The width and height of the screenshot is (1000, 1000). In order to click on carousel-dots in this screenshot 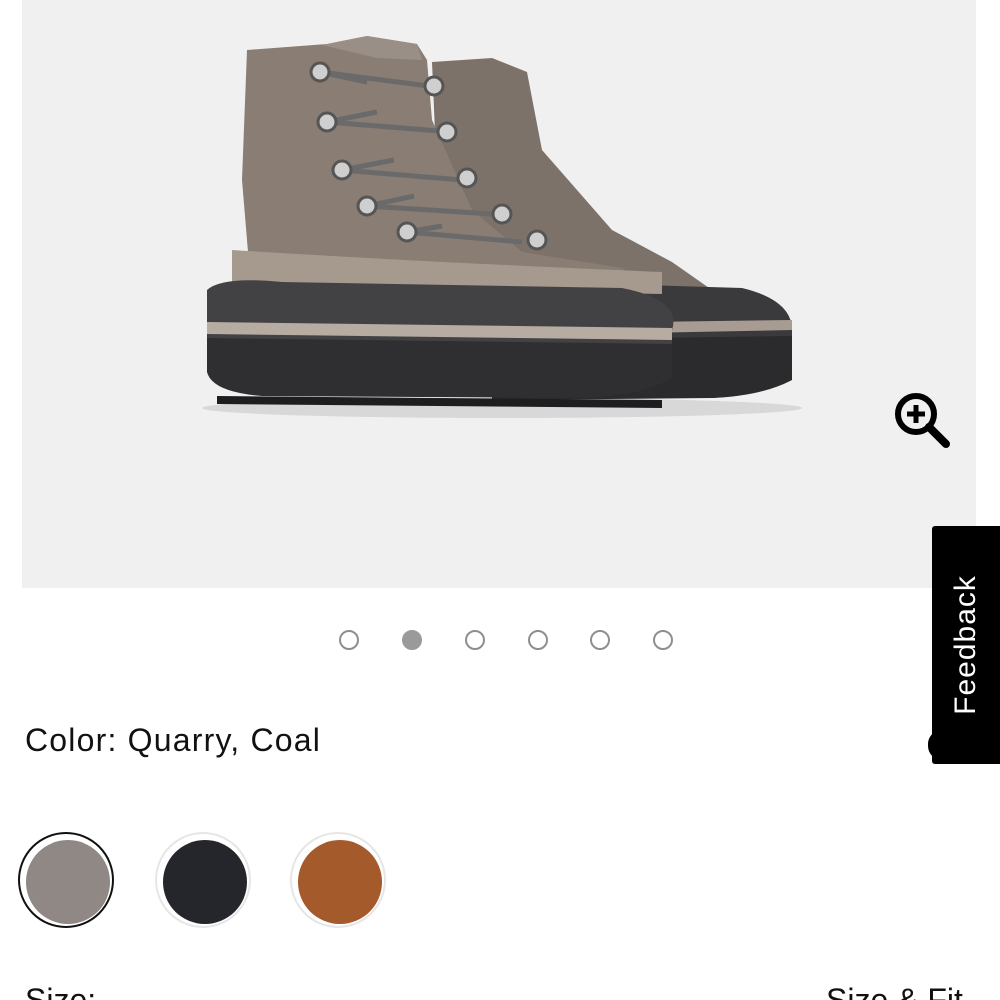, I will do `click(500, 642)`.